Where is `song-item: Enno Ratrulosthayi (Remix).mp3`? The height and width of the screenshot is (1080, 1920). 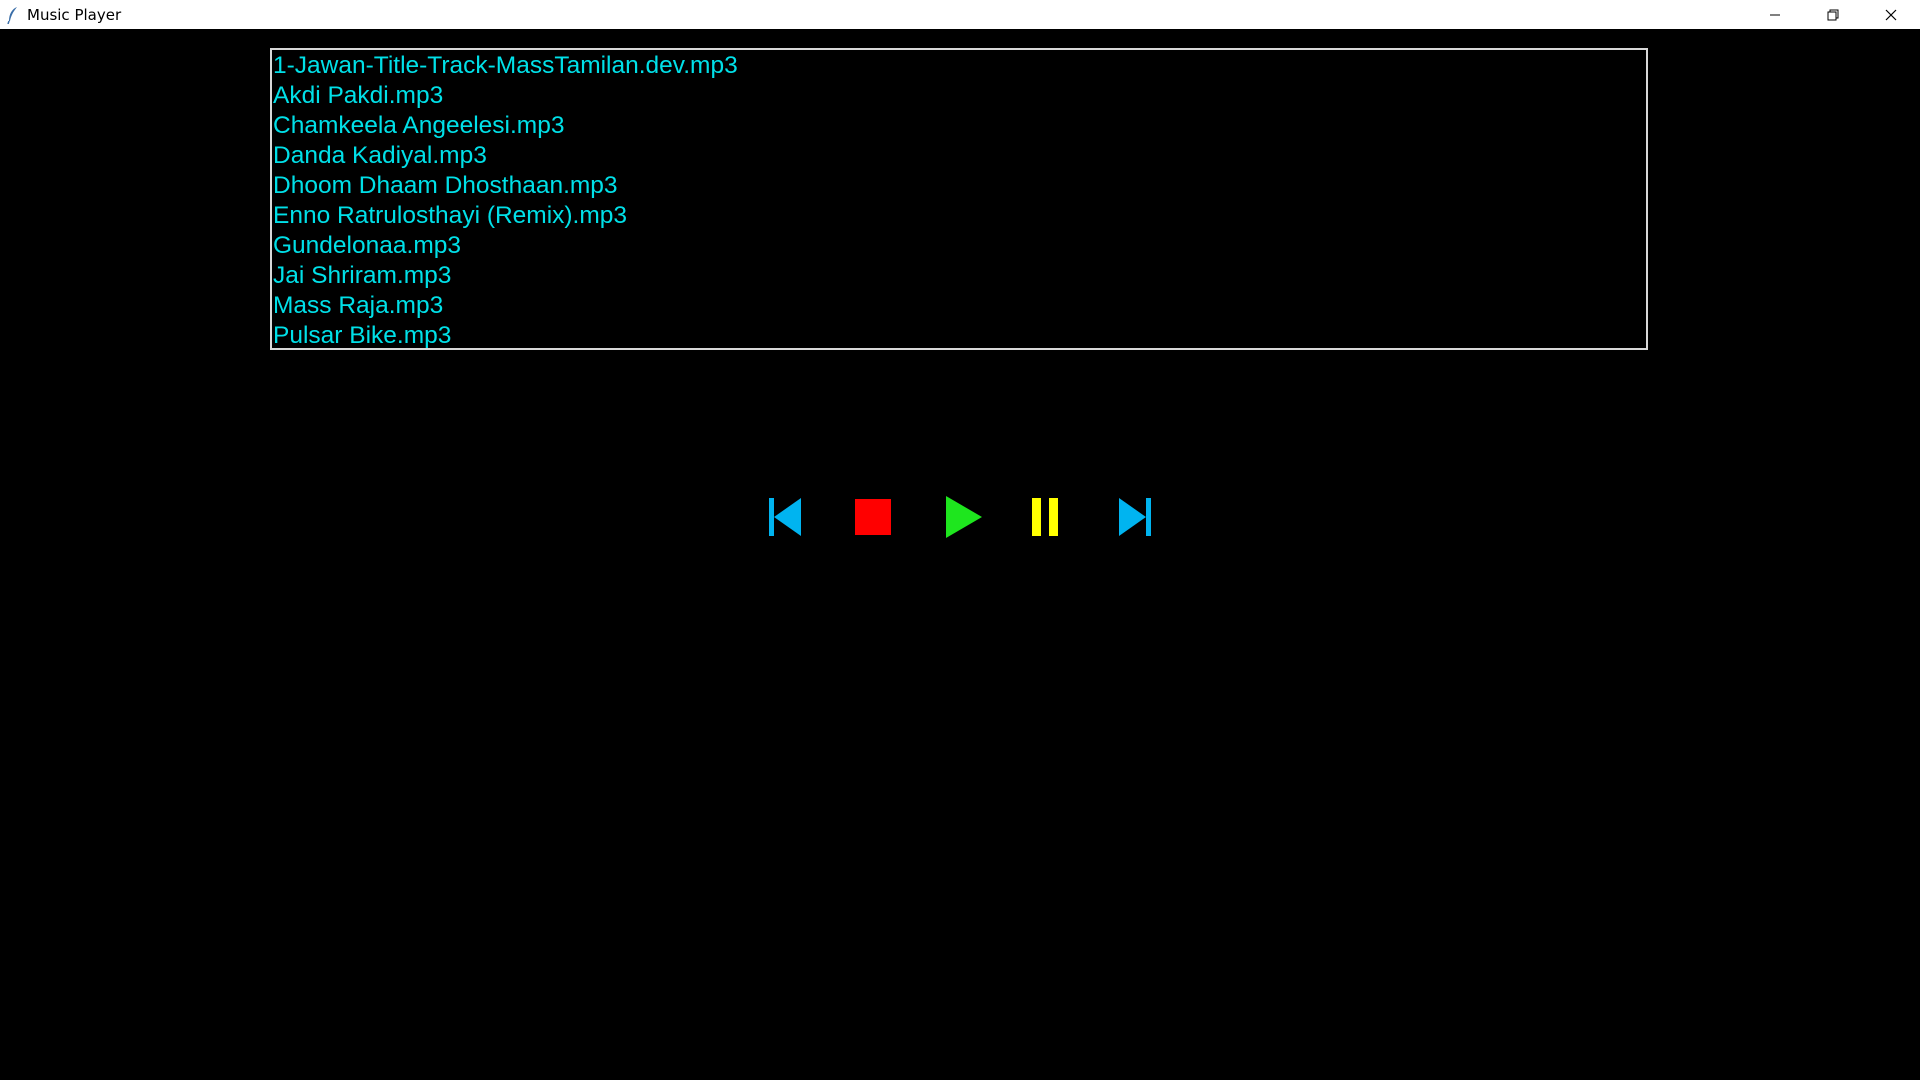
song-item: Enno Ratrulosthayi (Remix).mp3 is located at coordinates (959, 216).